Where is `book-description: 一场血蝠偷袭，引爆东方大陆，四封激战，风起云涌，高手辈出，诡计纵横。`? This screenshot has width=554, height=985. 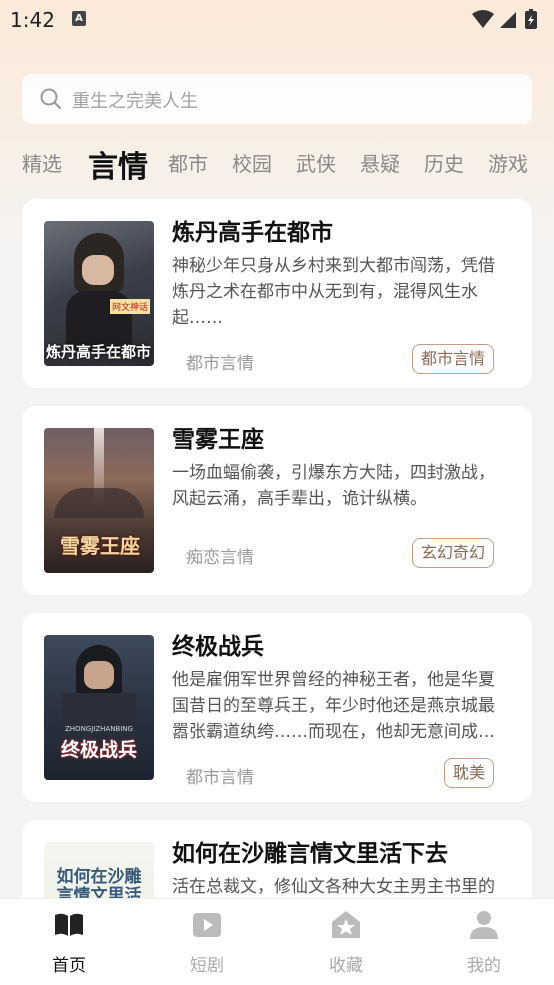
book-description: 一场血蝠偷袭，引爆东方大陆，四封激战，风起云涌，高手辈出，诡计纵横。 is located at coordinates (333, 486).